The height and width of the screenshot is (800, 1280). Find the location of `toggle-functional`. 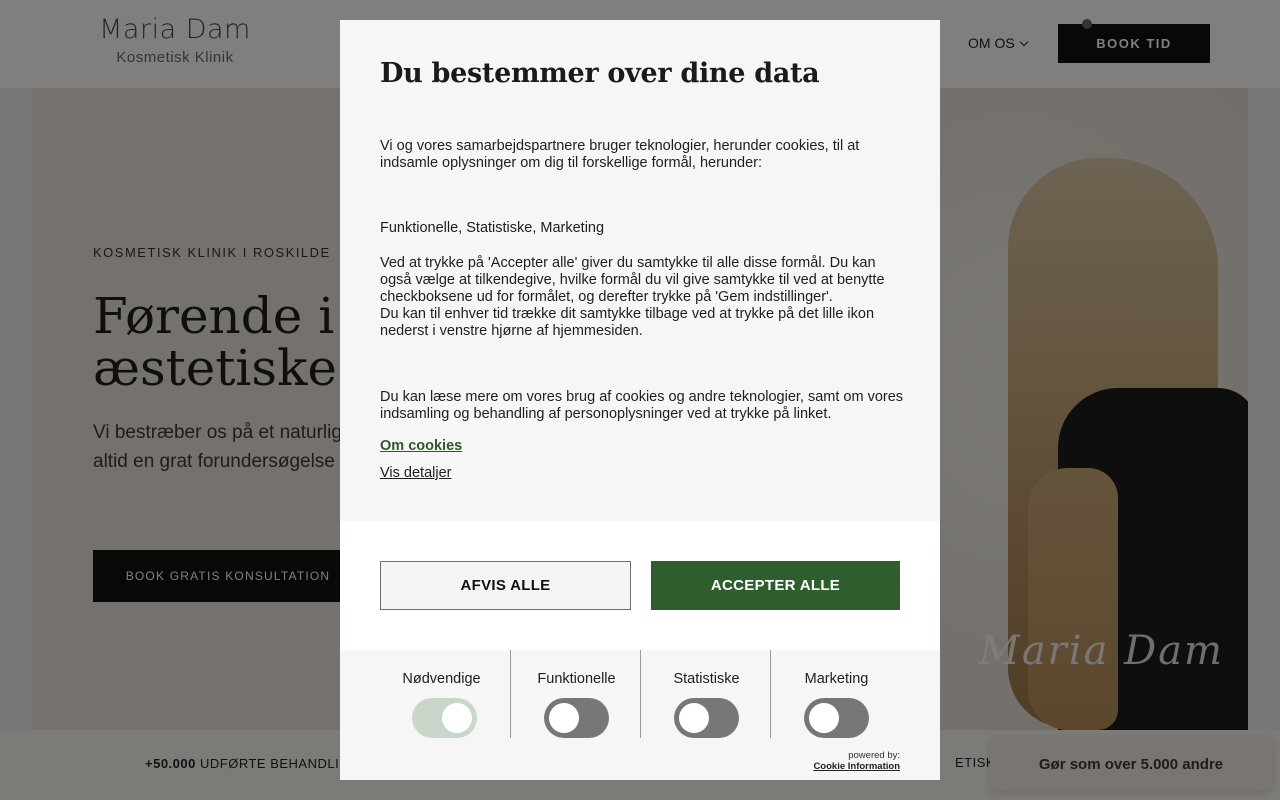

toggle-functional is located at coordinates (576, 718).